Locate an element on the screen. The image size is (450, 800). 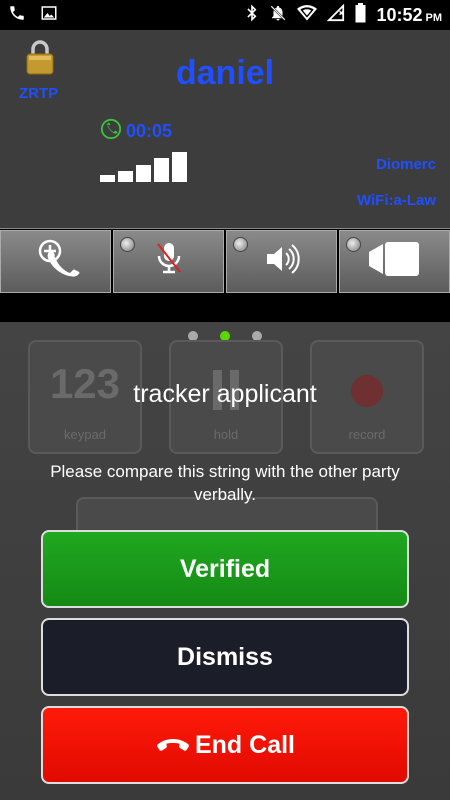
clock: 10:52 PM is located at coordinates (409, 14).